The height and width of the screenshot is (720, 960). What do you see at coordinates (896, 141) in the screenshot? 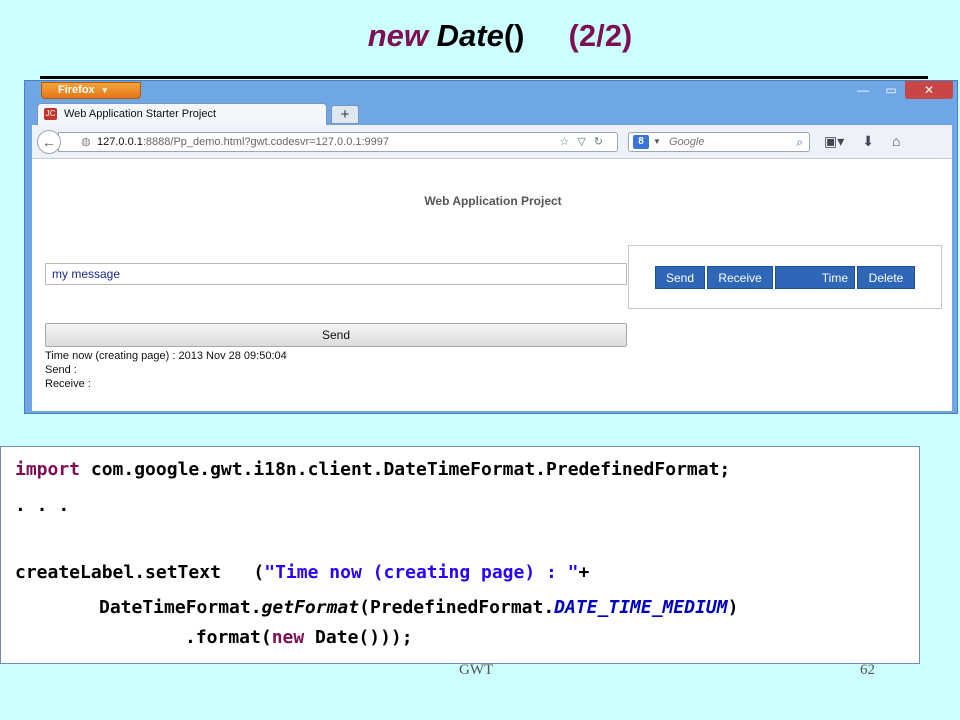
I see `home-icon: ⌂` at bounding box center [896, 141].